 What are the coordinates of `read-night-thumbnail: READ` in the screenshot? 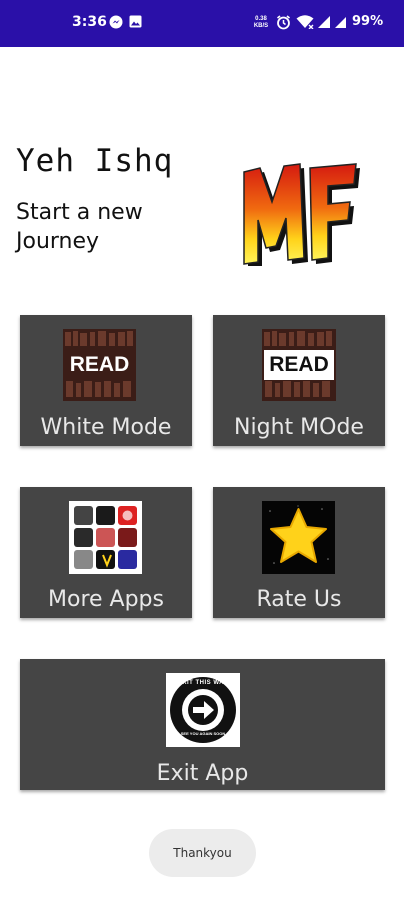 It's located at (299, 365).